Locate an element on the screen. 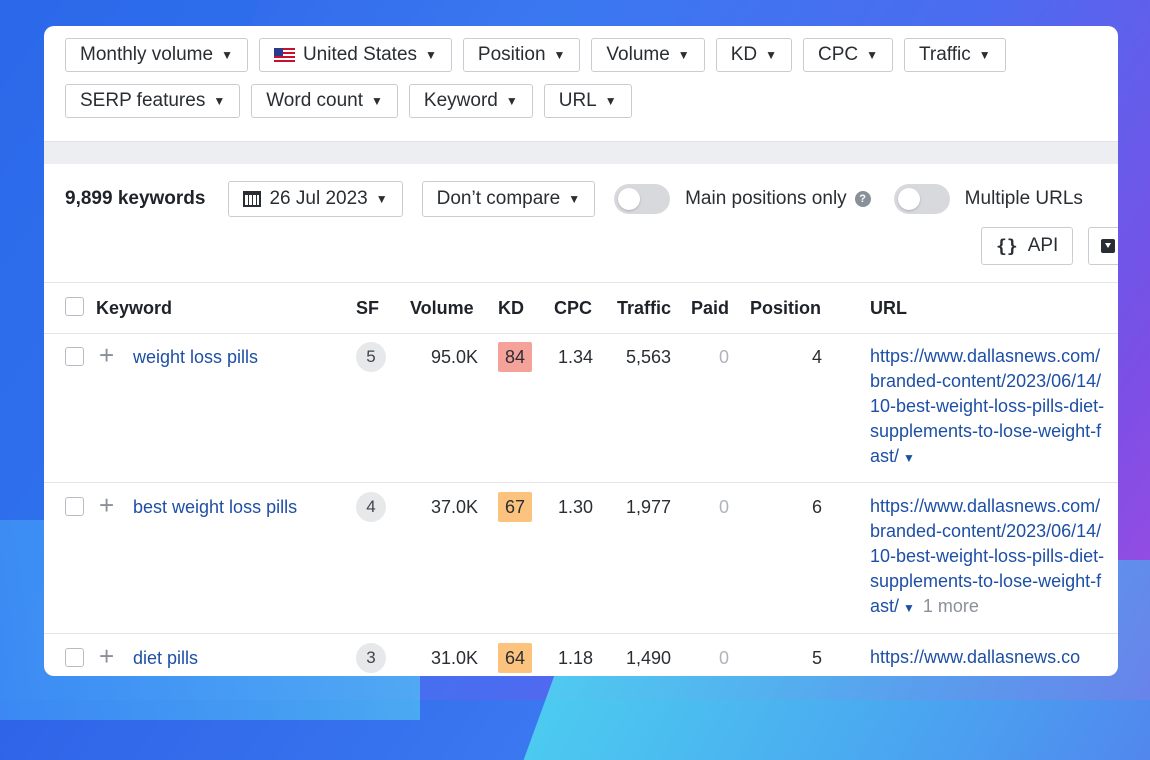 Image resolution: width=1150 pixels, height=760 pixels. filter-url-dropdown: URL ▼ is located at coordinates (587, 101).